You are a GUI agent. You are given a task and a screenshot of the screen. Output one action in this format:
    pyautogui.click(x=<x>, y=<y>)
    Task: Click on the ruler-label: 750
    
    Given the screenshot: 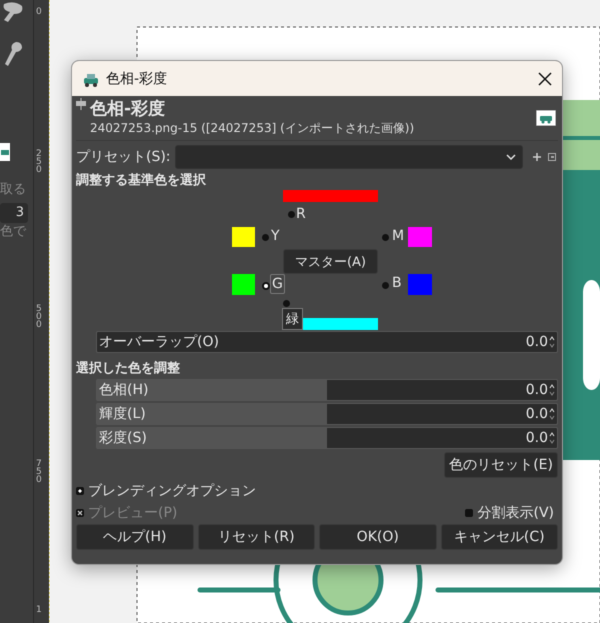 What is the action you would take?
    pyautogui.click(x=39, y=472)
    